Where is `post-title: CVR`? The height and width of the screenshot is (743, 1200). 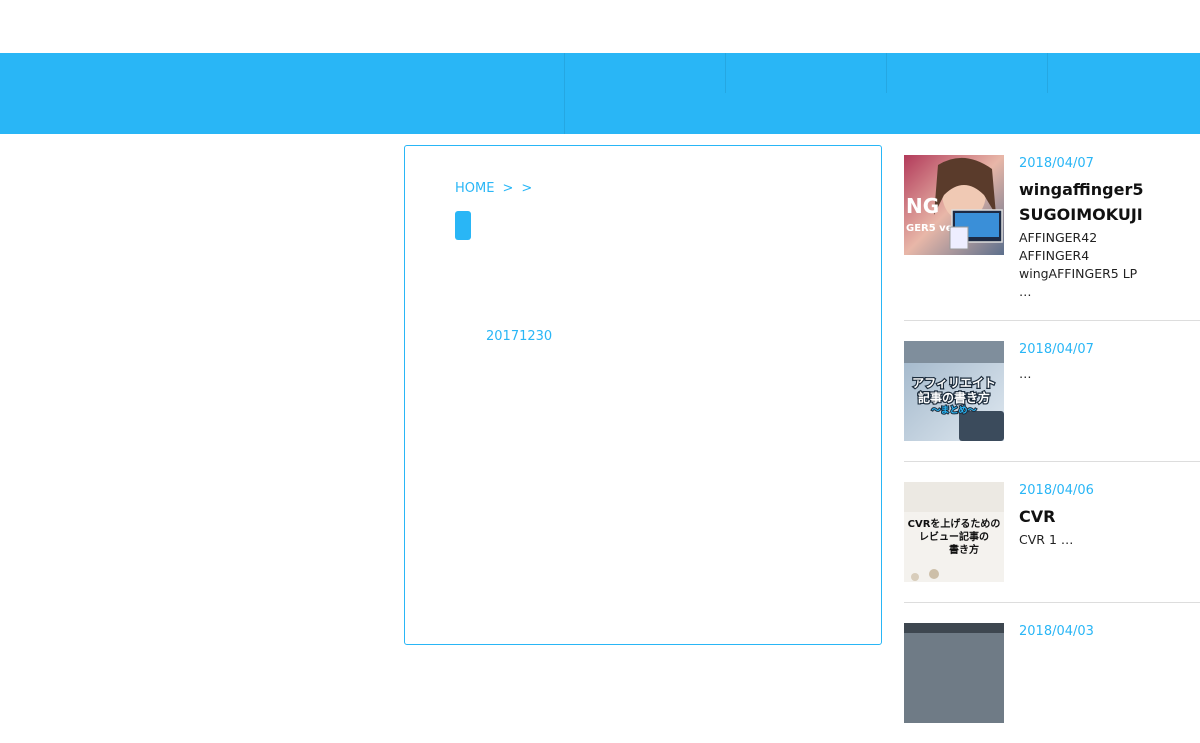 post-title: CVR is located at coordinates (1109, 516).